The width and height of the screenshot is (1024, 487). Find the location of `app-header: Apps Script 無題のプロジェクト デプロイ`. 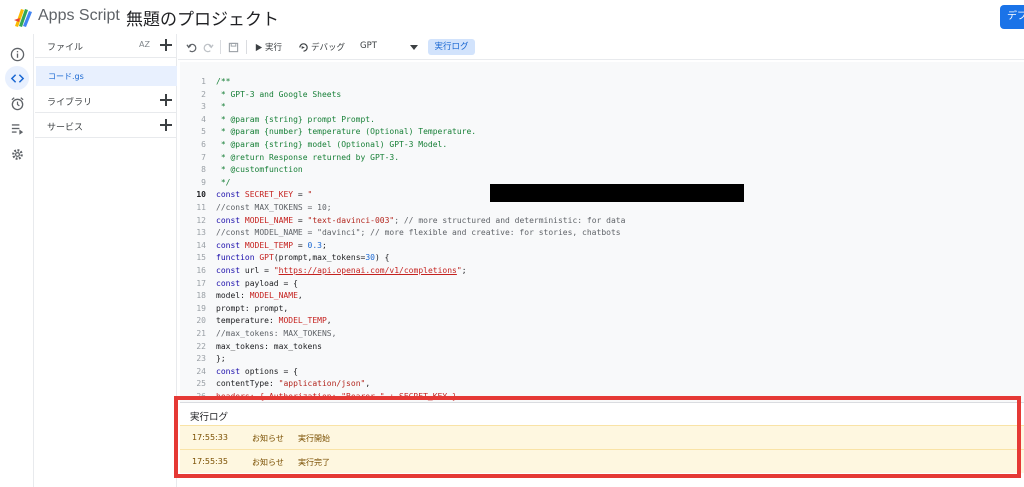

app-header: Apps Script 無題のプロジェクト デプロイ is located at coordinates (512, 17).